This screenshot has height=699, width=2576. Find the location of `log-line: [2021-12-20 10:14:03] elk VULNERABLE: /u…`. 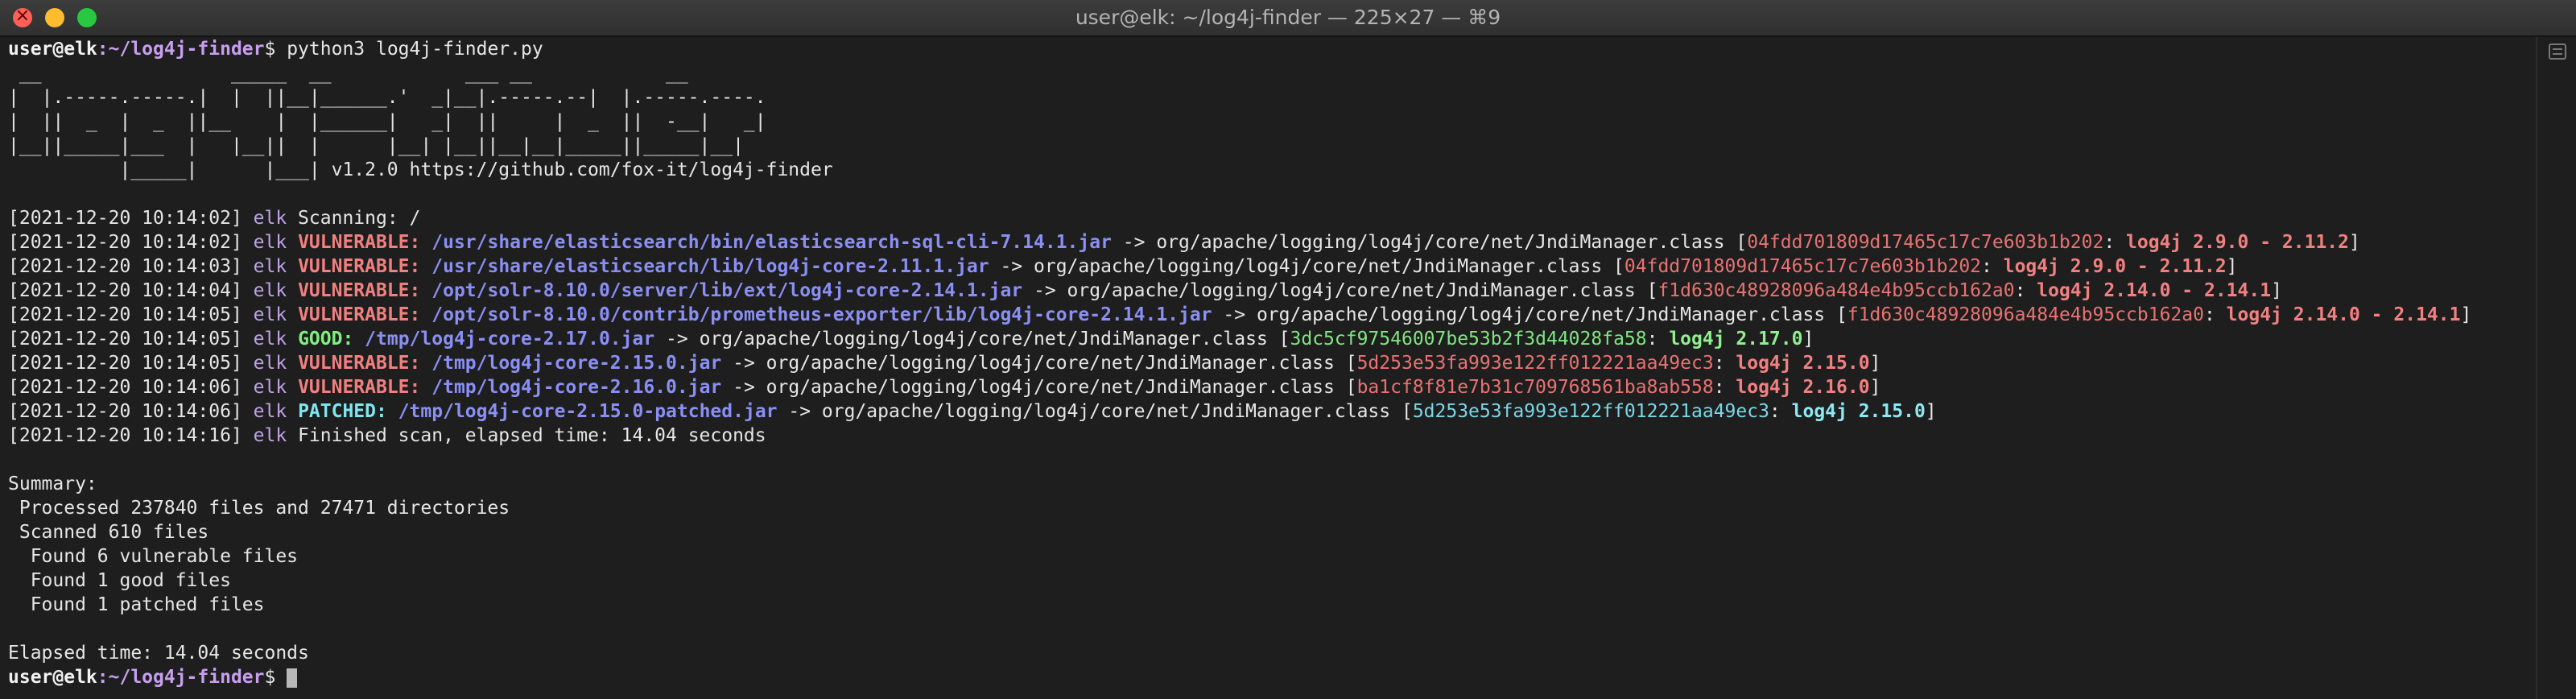

log-line: [2021-12-20 10:14:03] elk VULNERABLE: /u… is located at coordinates (1123, 266).